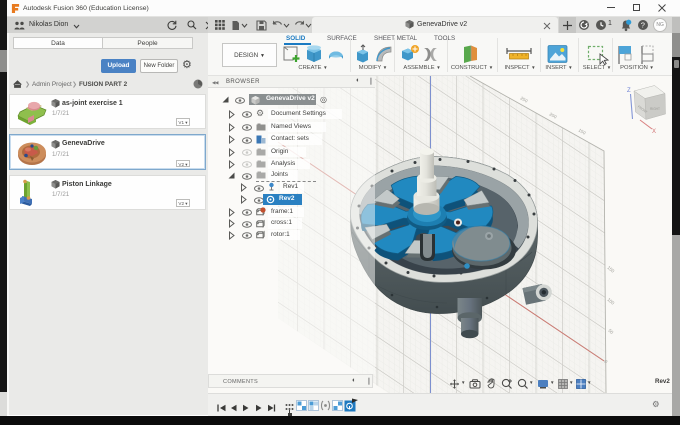 This screenshot has height=425, width=680. What do you see at coordinates (655, 109) in the screenshot?
I see `svg-text: RIGHT` at bounding box center [655, 109].